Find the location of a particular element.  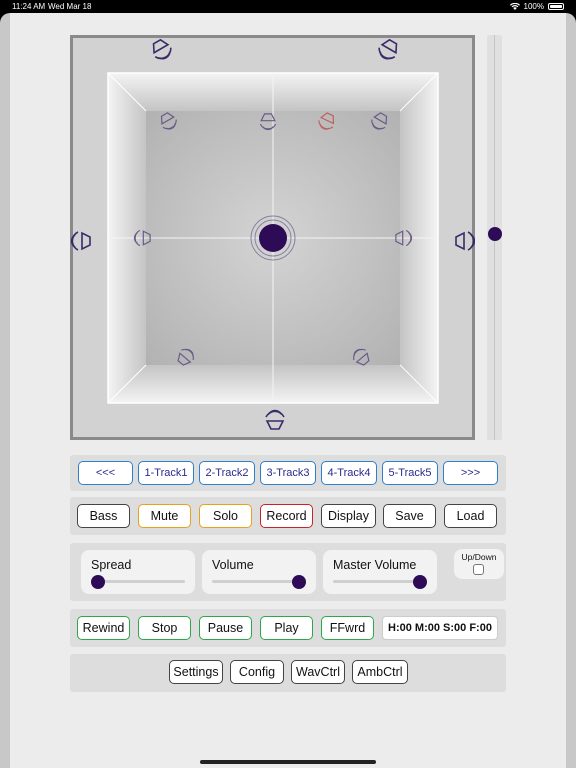

status-bar: 11:24 AM Wed Mar 18 100% is located at coordinates (288, 6).